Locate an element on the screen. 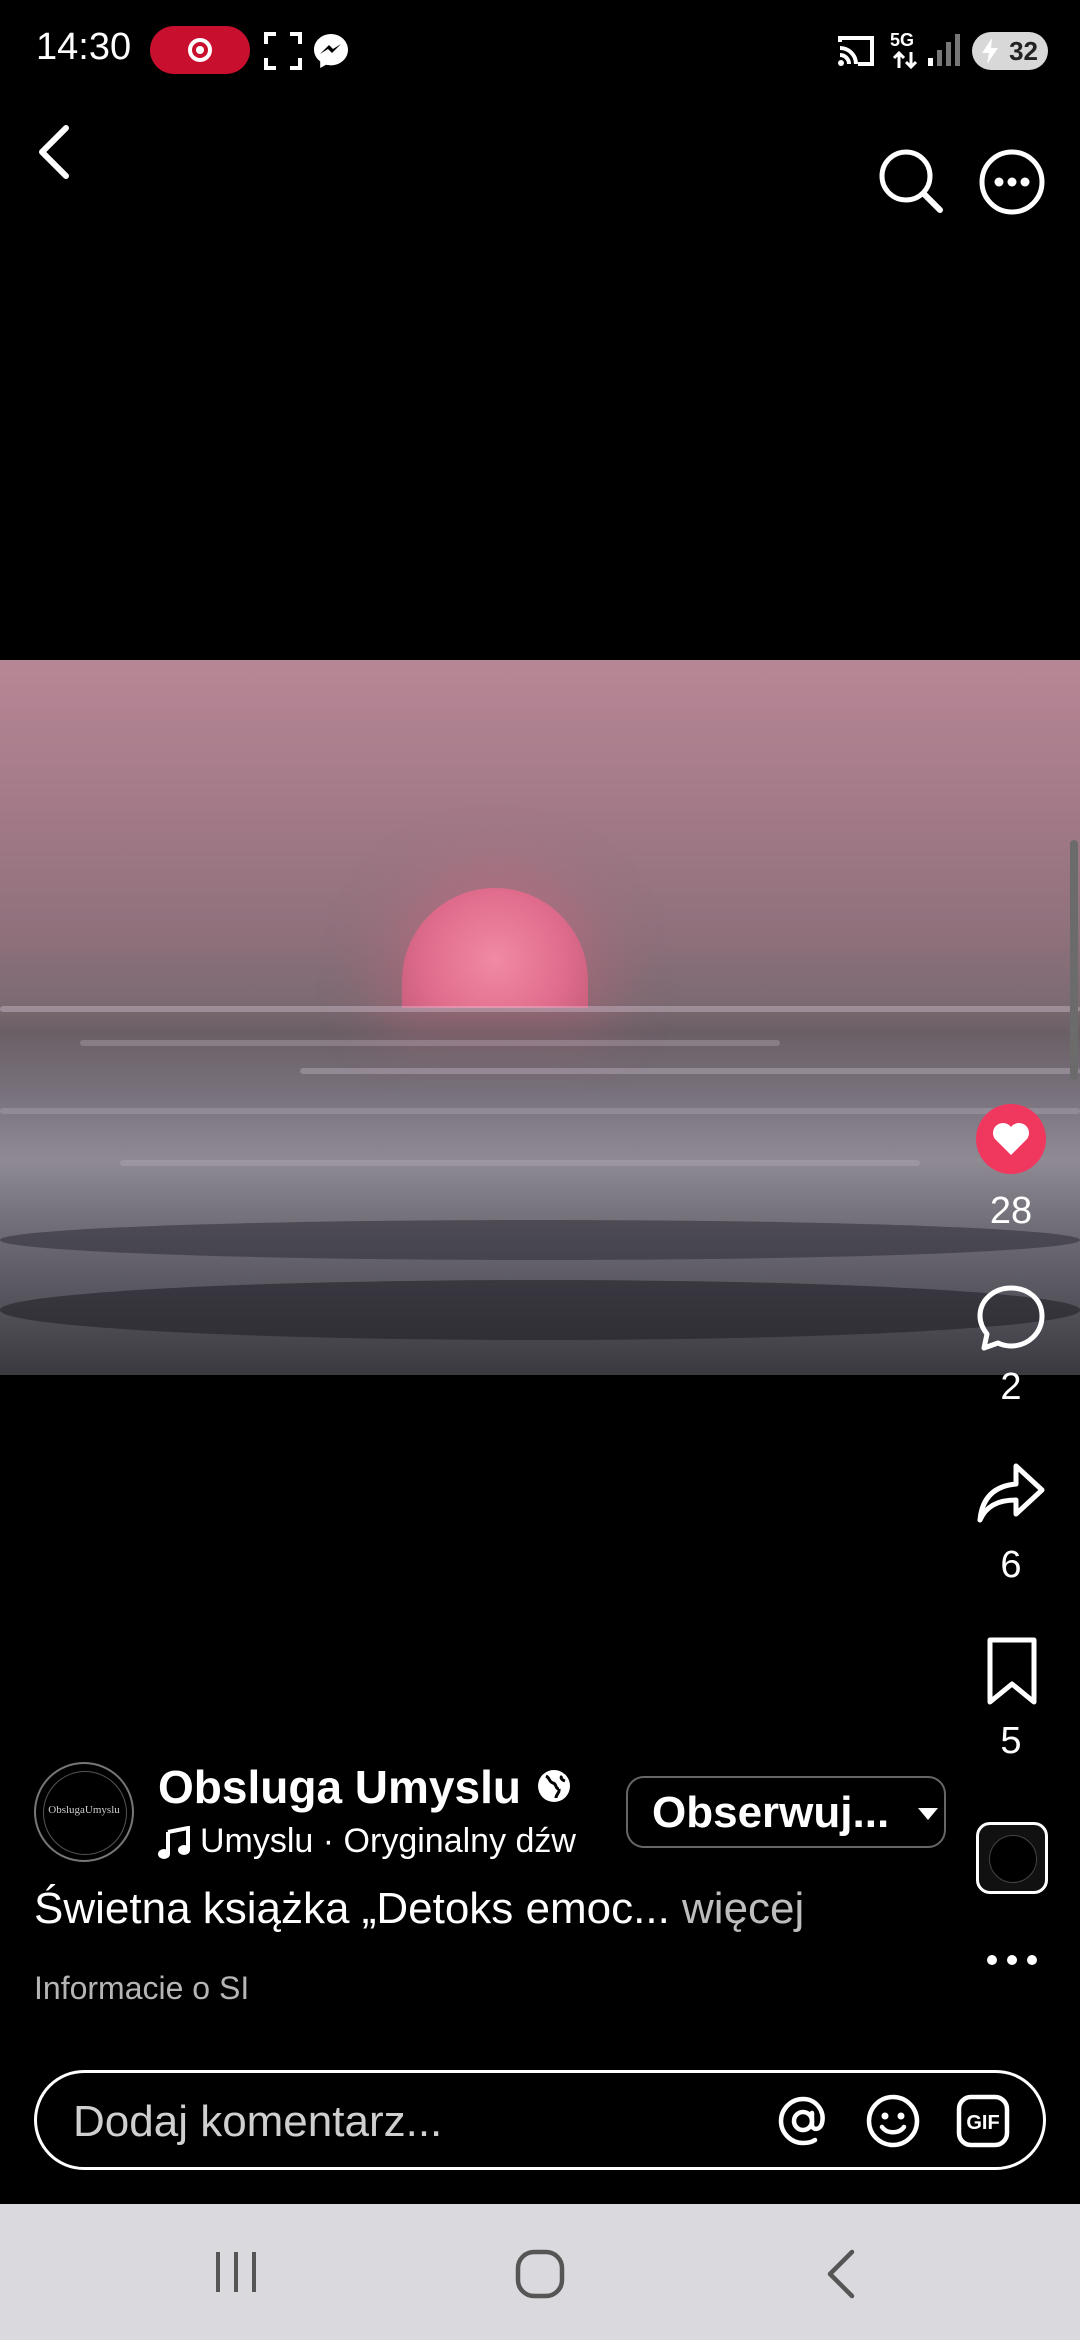 This screenshot has height=2340, width=1080. screen-record-indicator is located at coordinates (200, 50).